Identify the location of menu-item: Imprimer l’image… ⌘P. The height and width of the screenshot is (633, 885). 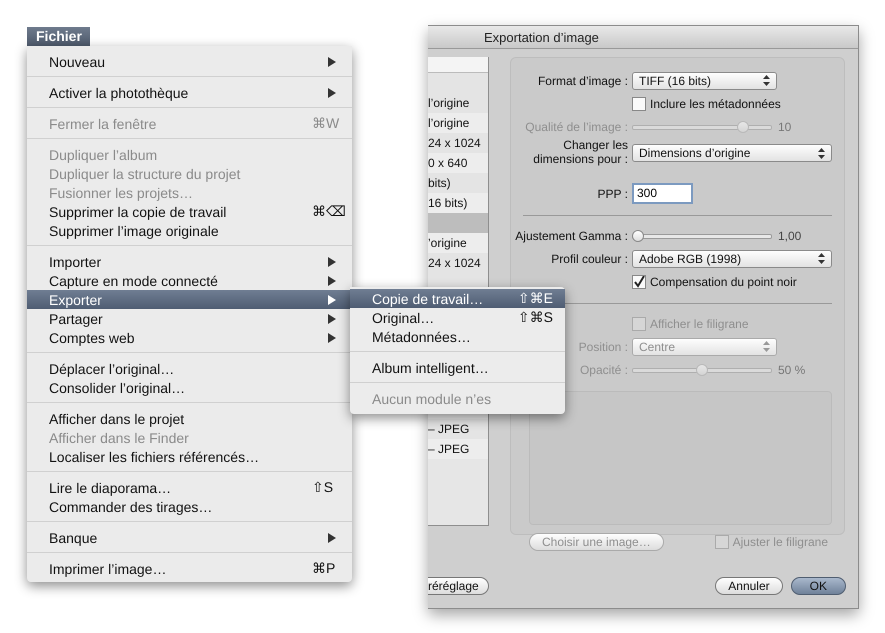
(189, 568).